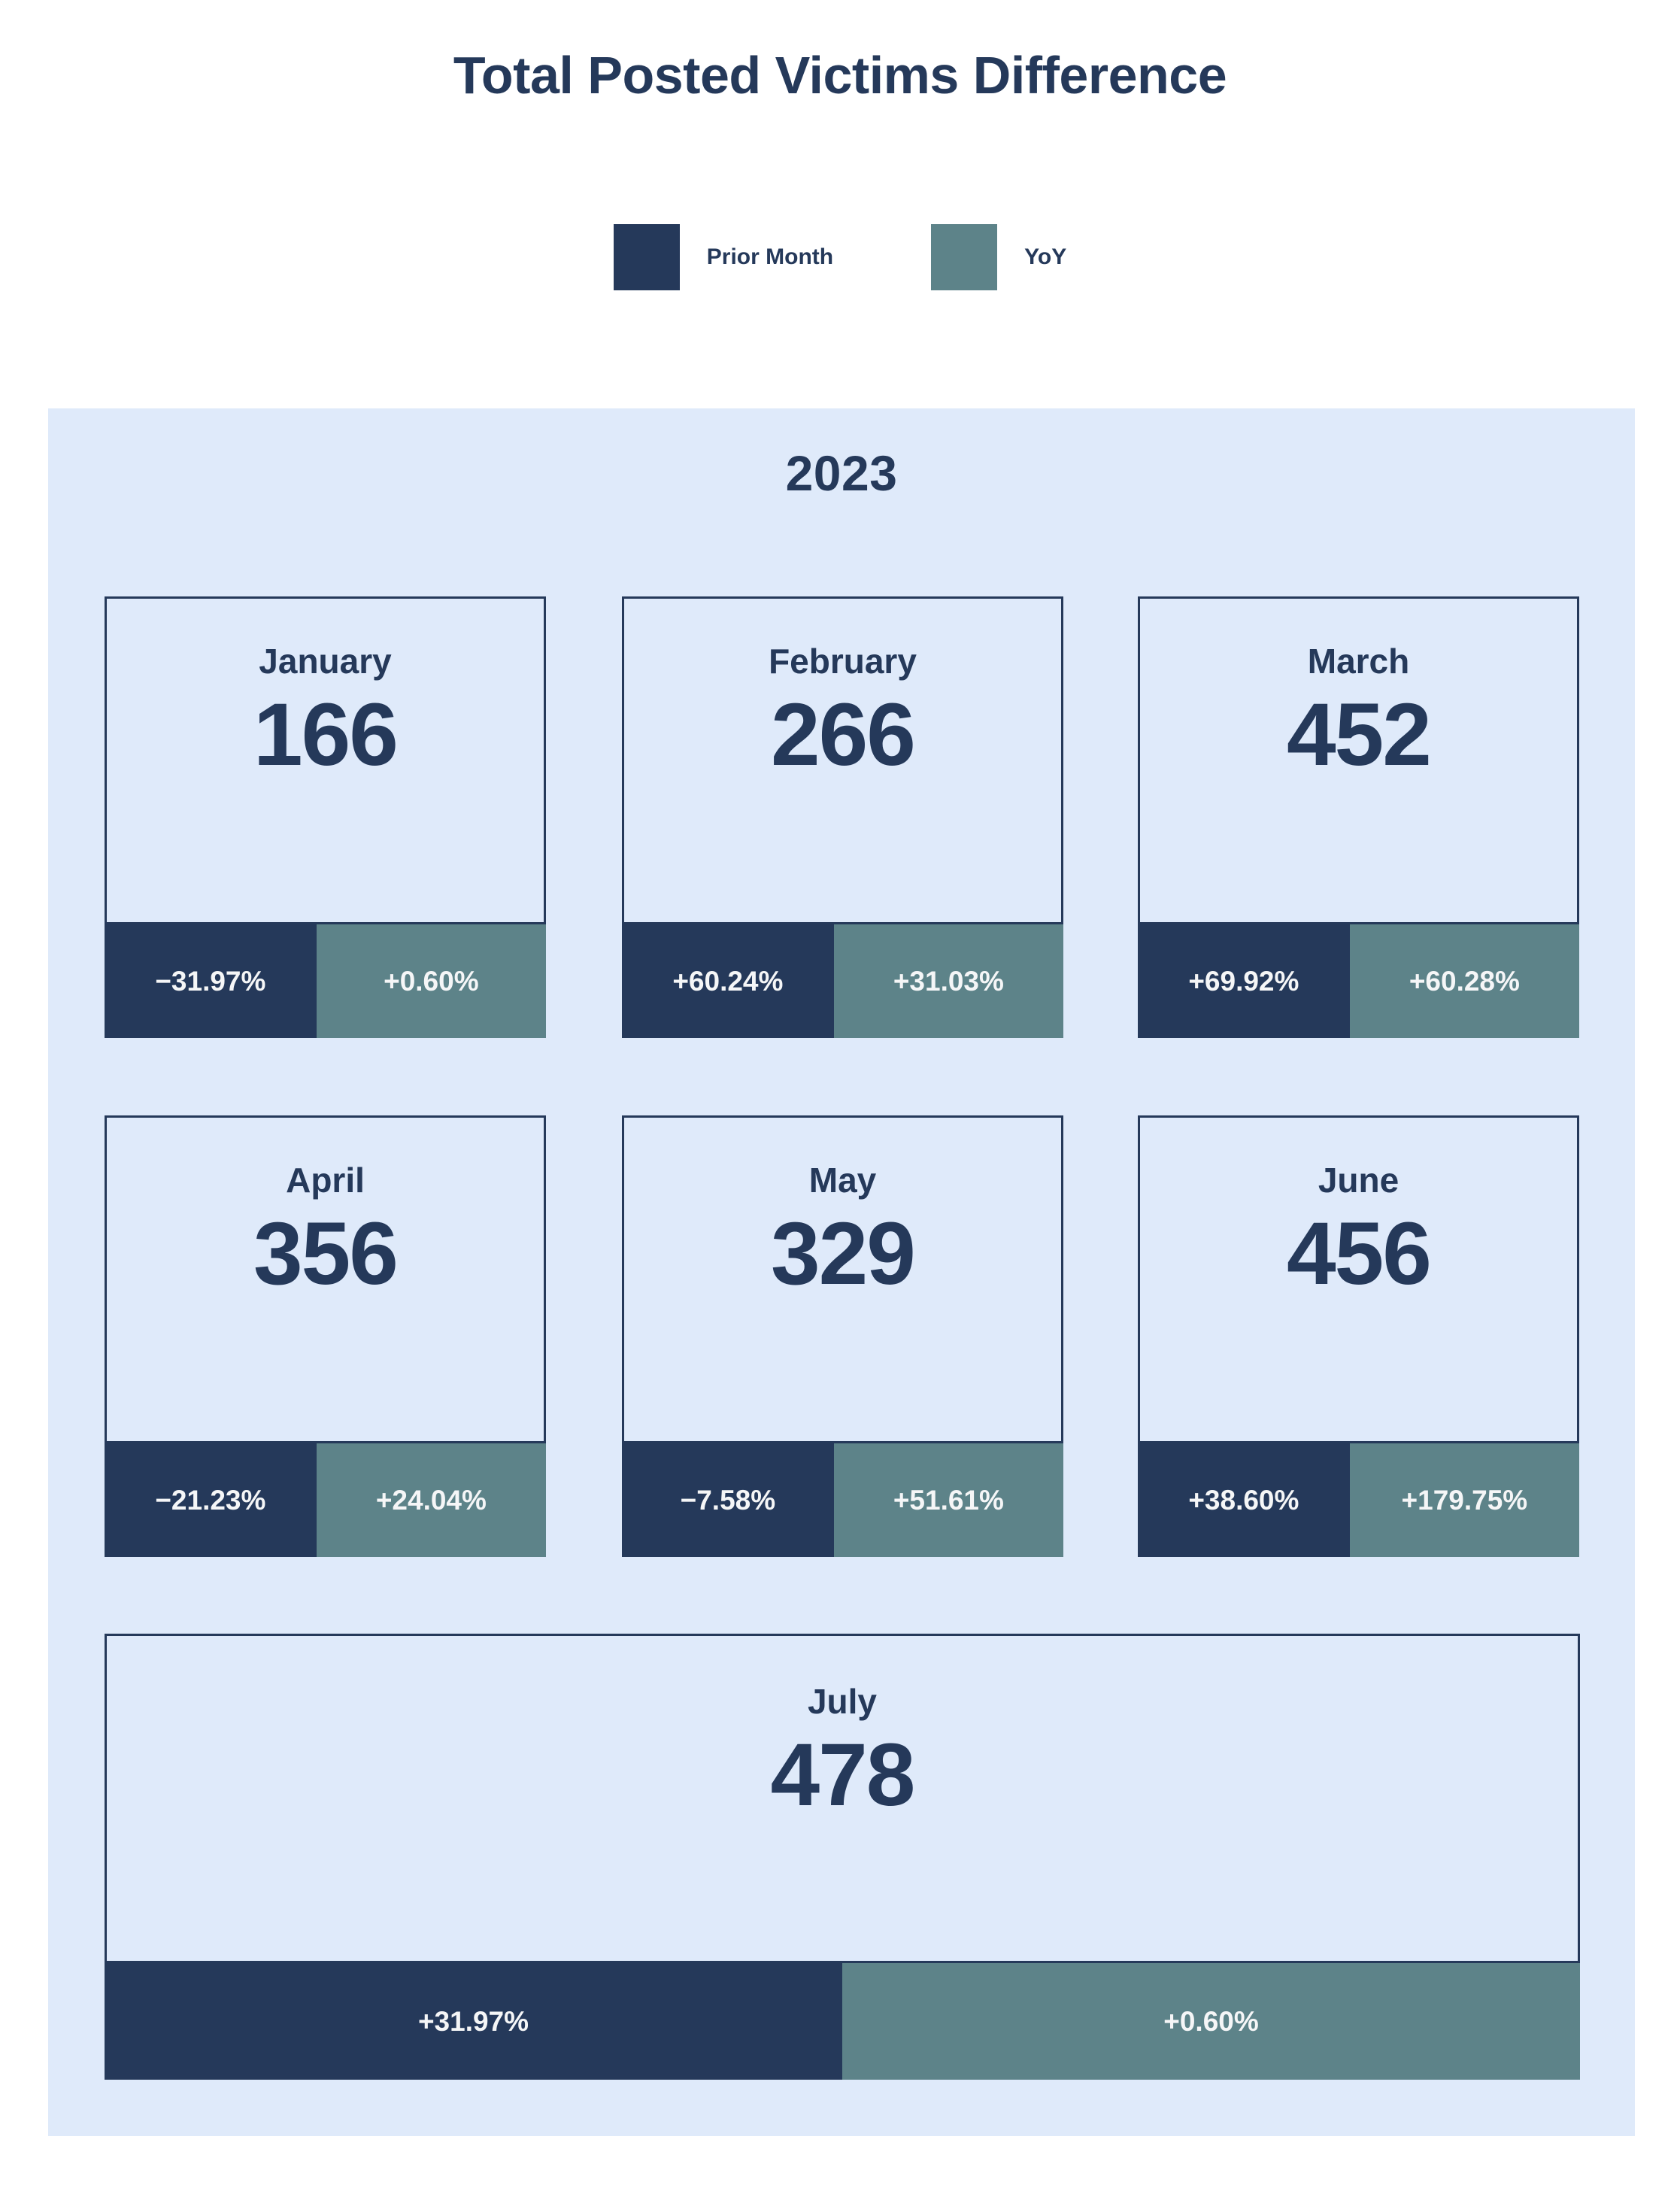 Image resolution: width=1680 pixels, height=2188 pixels. I want to click on bar-prior-month-february: +60.24%, so click(728, 981).